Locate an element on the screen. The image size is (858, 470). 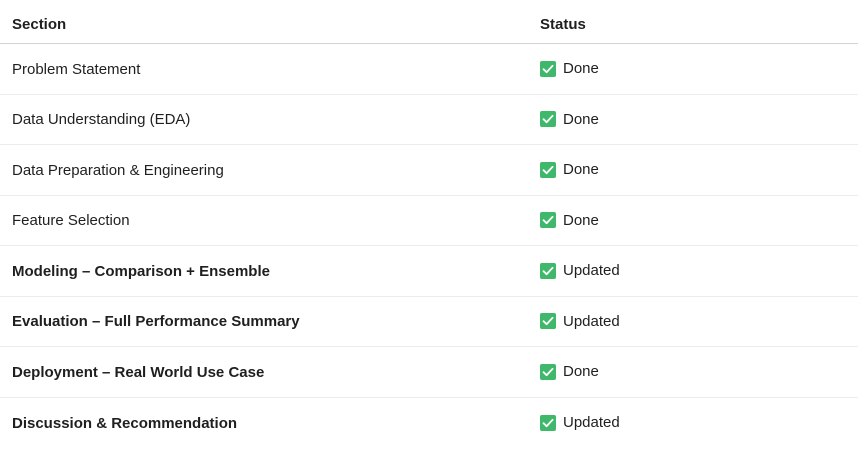
header-section: Section is located at coordinates (39, 24).